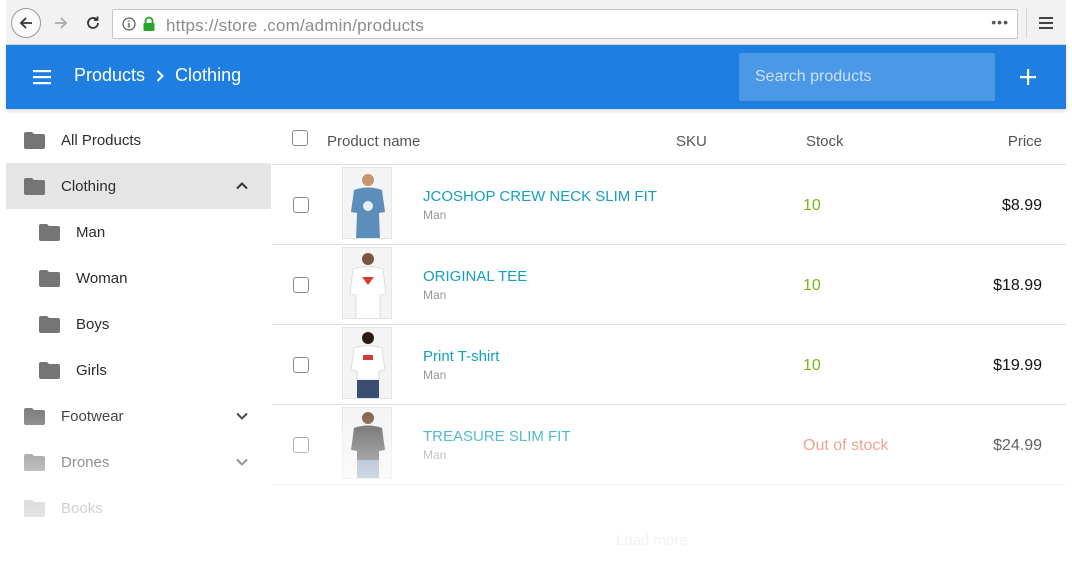 Image resolution: width=1072 pixels, height=581 pixels. Describe the element at coordinates (82, 508) in the screenshot. I see `sidebar-item-label: Books` at that location.